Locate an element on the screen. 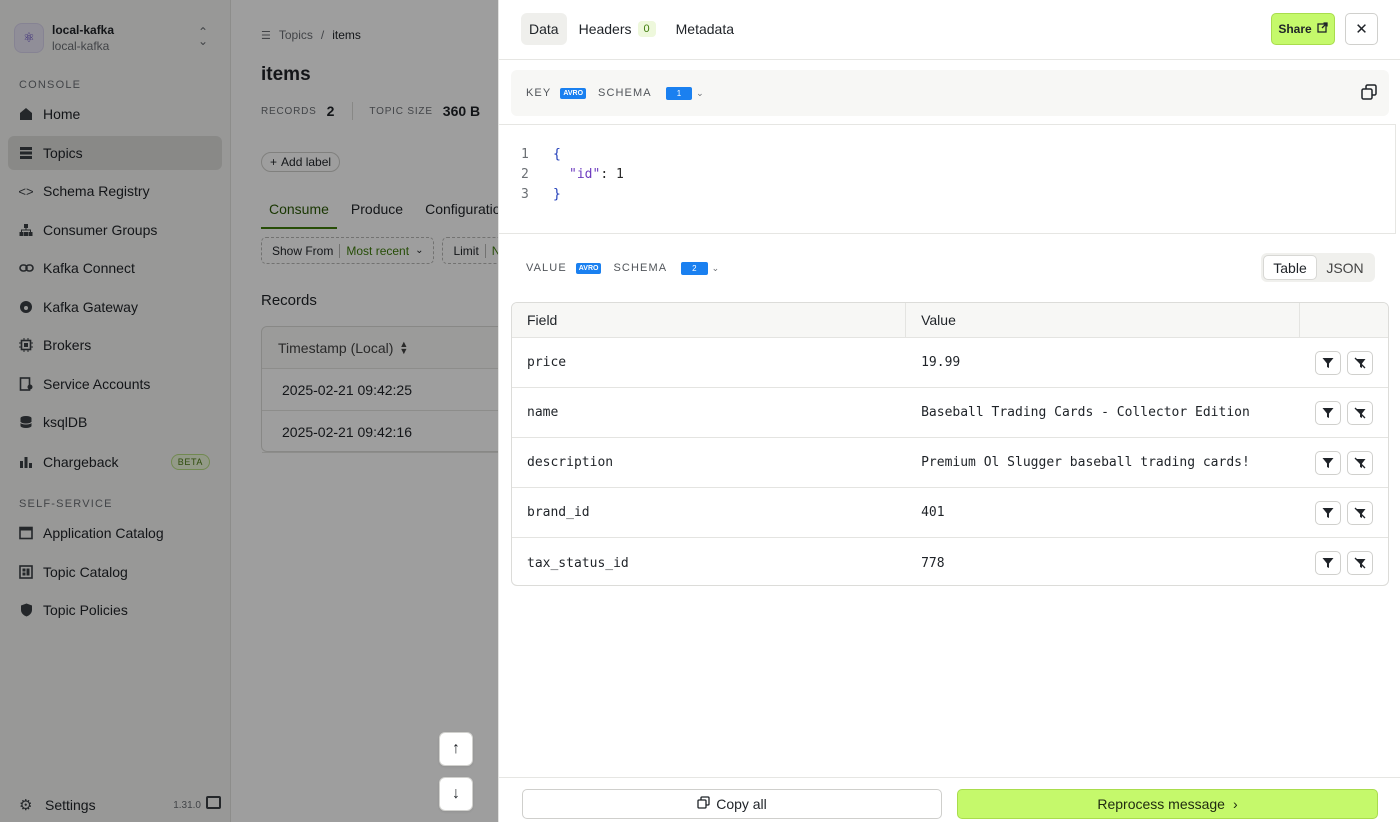 The height and width of the screenshot is (822, 1400). close-drawer-button: ✕ is located at coordinates (1361, 29).